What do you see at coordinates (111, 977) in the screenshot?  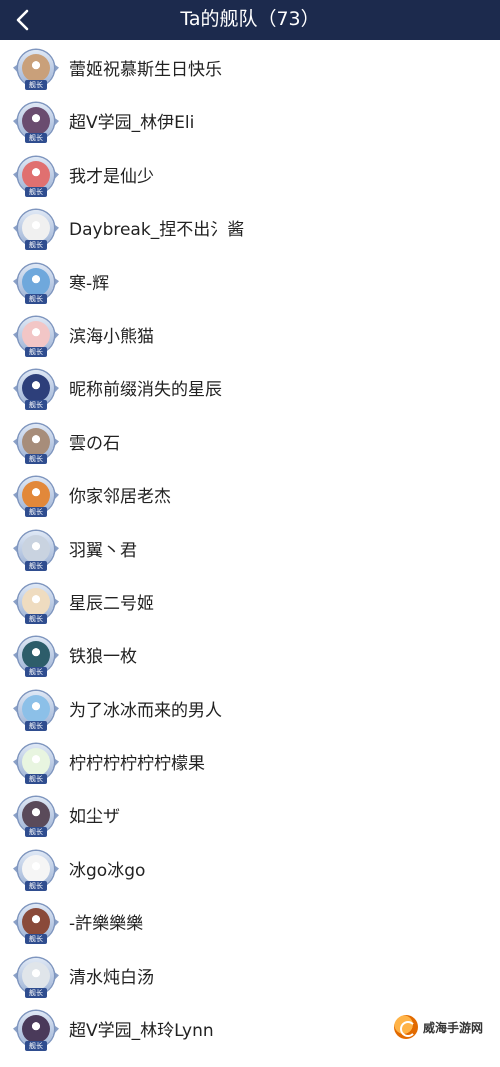 I see `member-name: 清水炖白汤` at bounding box center [111, 977].